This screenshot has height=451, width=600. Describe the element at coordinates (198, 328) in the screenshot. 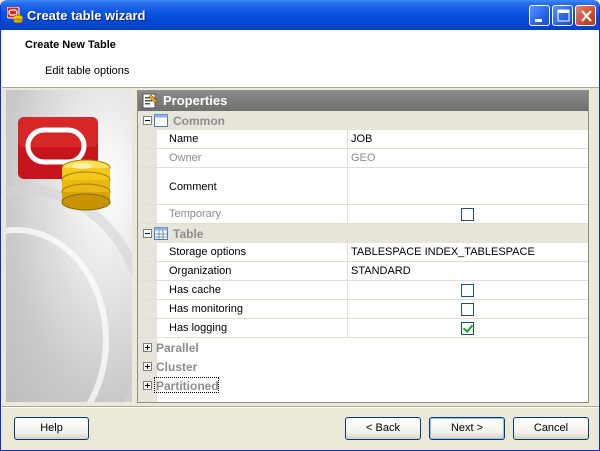

I see `property-name: Has logging` at that location.